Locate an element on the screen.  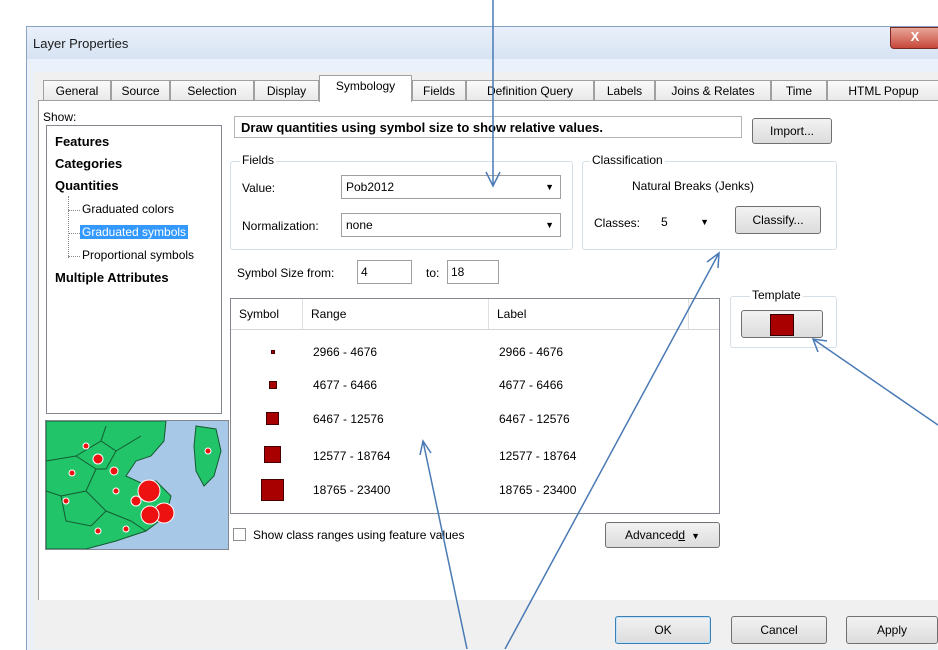
advanced-button: Advancedd ▼ is located at coordinates (662, 535).